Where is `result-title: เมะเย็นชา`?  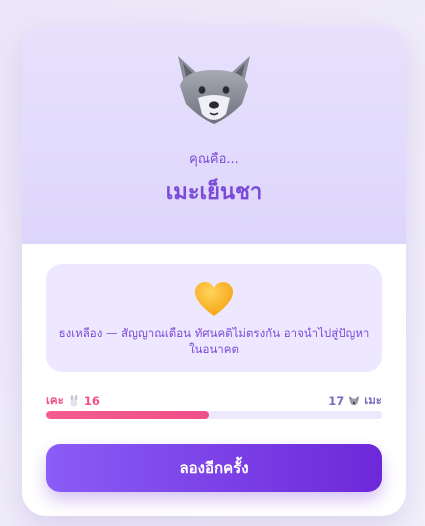 result-title: เมะเย็นชา is located at coordinates (214, 192).